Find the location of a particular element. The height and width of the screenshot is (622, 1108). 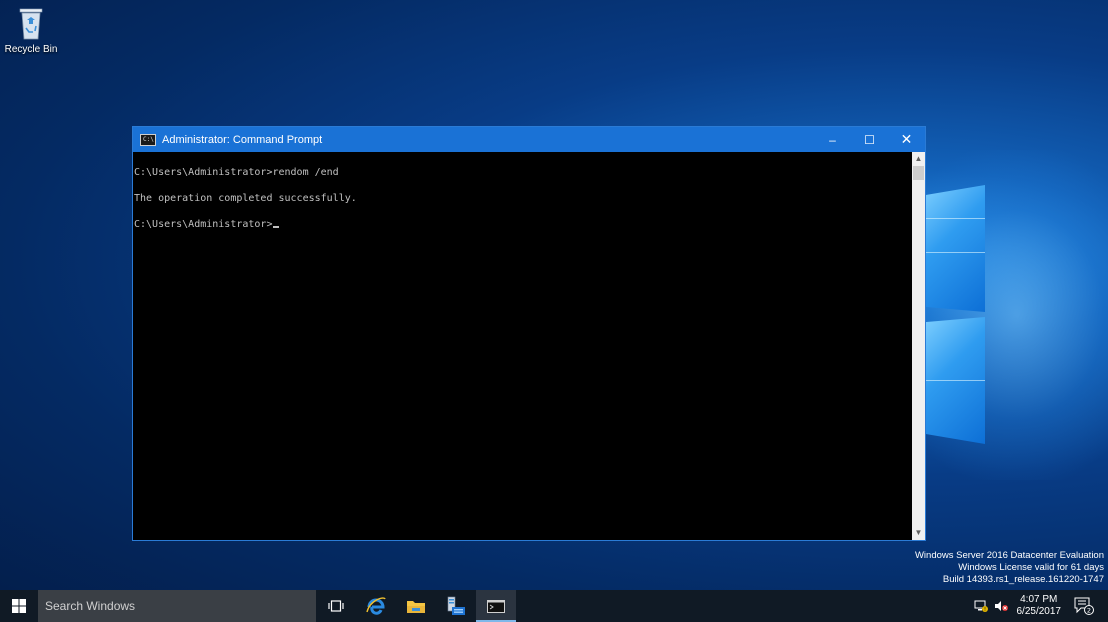

internet-explorer-button is located at coordinates (376, 606).